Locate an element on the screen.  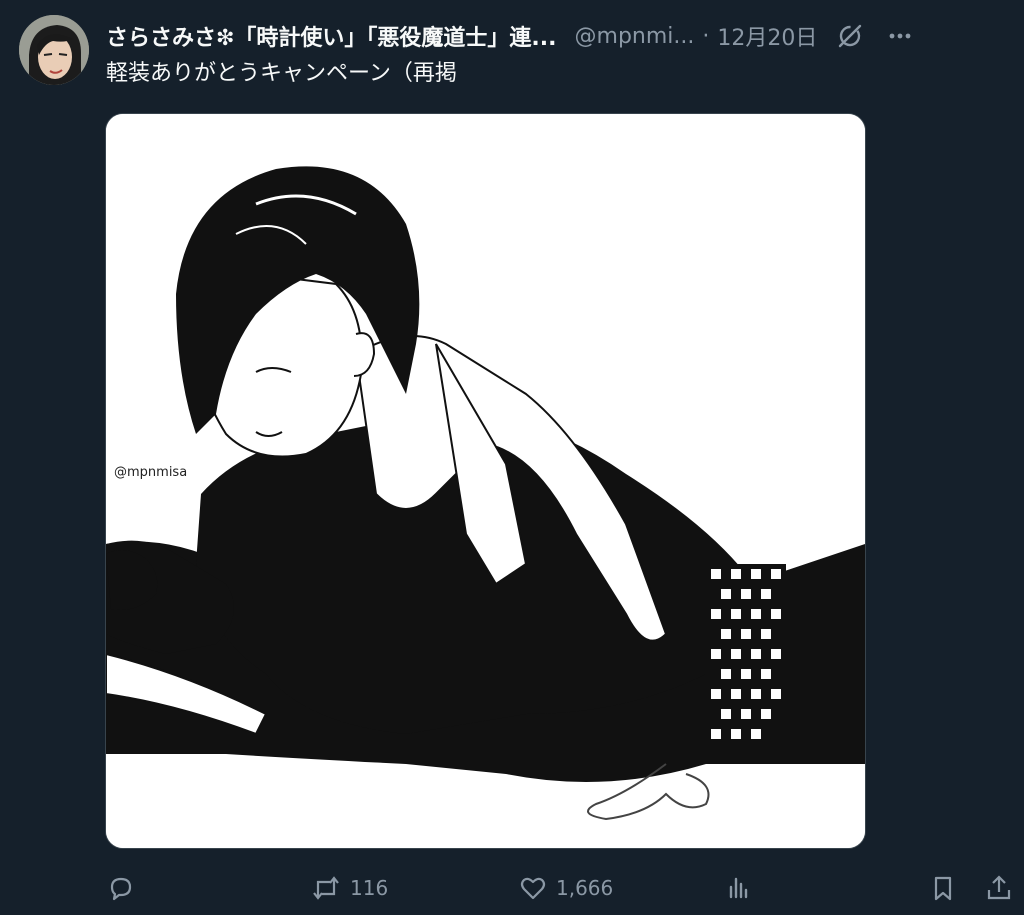
share-button is located at coordinates (999, 888).